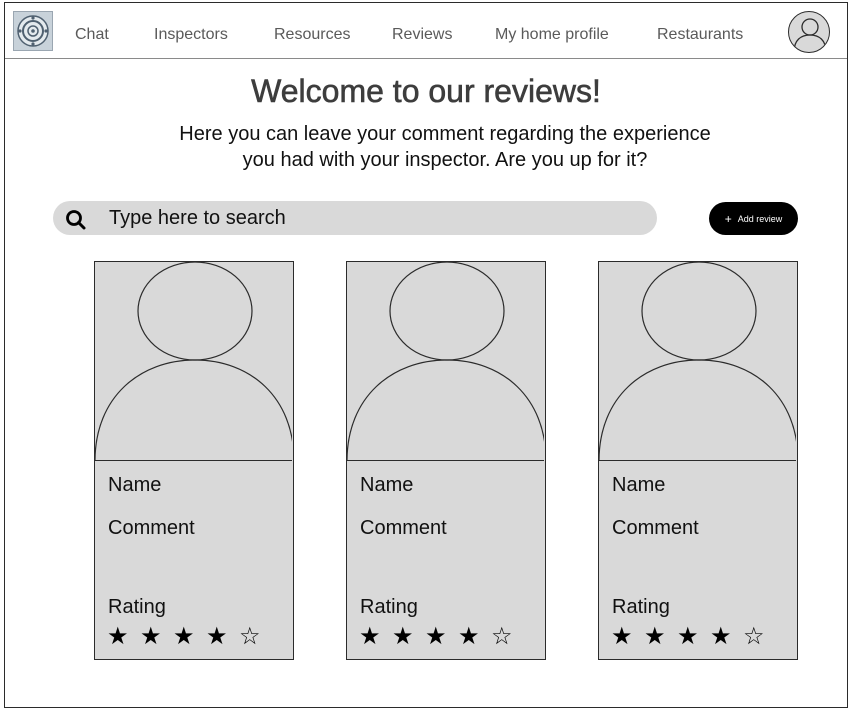 This screenshot has width=852, height=711. I want to click on nav-item-reviews: Reviews, so click(422, 35).